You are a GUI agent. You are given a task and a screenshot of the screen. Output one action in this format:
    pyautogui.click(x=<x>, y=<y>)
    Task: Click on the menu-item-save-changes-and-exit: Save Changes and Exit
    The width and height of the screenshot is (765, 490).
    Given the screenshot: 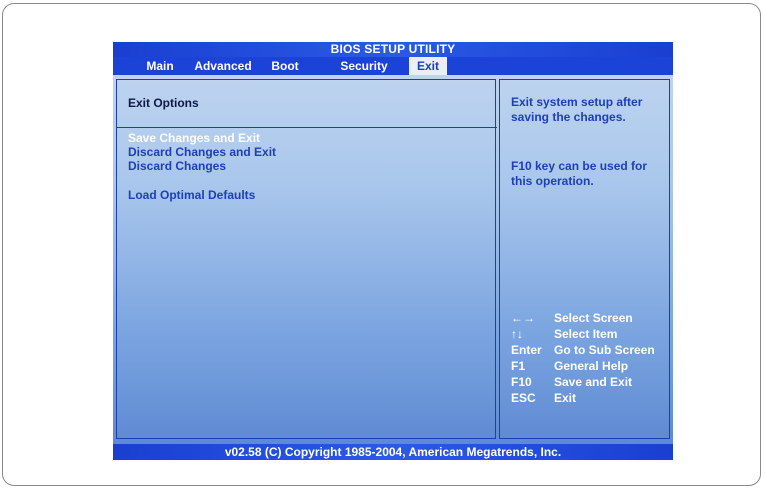 What is the action you would take?
    pyautogui.click(x=194, y=138)
    